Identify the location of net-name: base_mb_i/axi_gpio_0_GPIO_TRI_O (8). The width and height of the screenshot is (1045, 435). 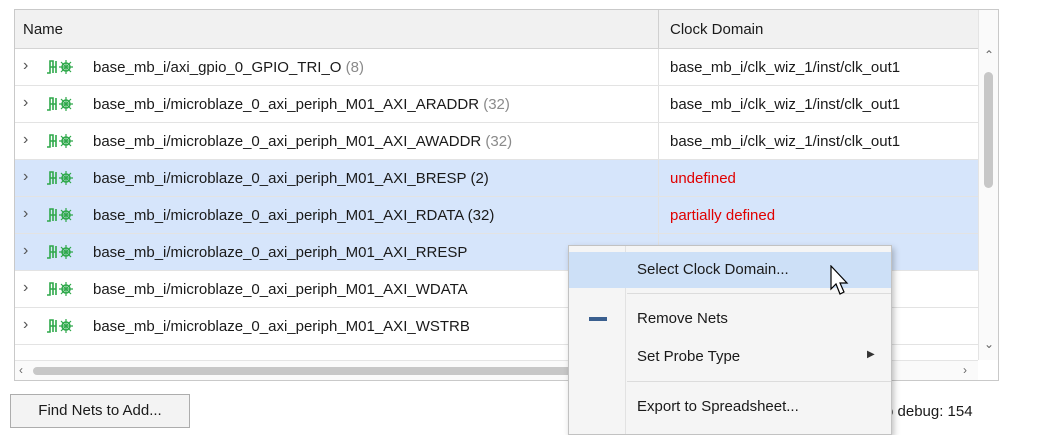
(228, 67).